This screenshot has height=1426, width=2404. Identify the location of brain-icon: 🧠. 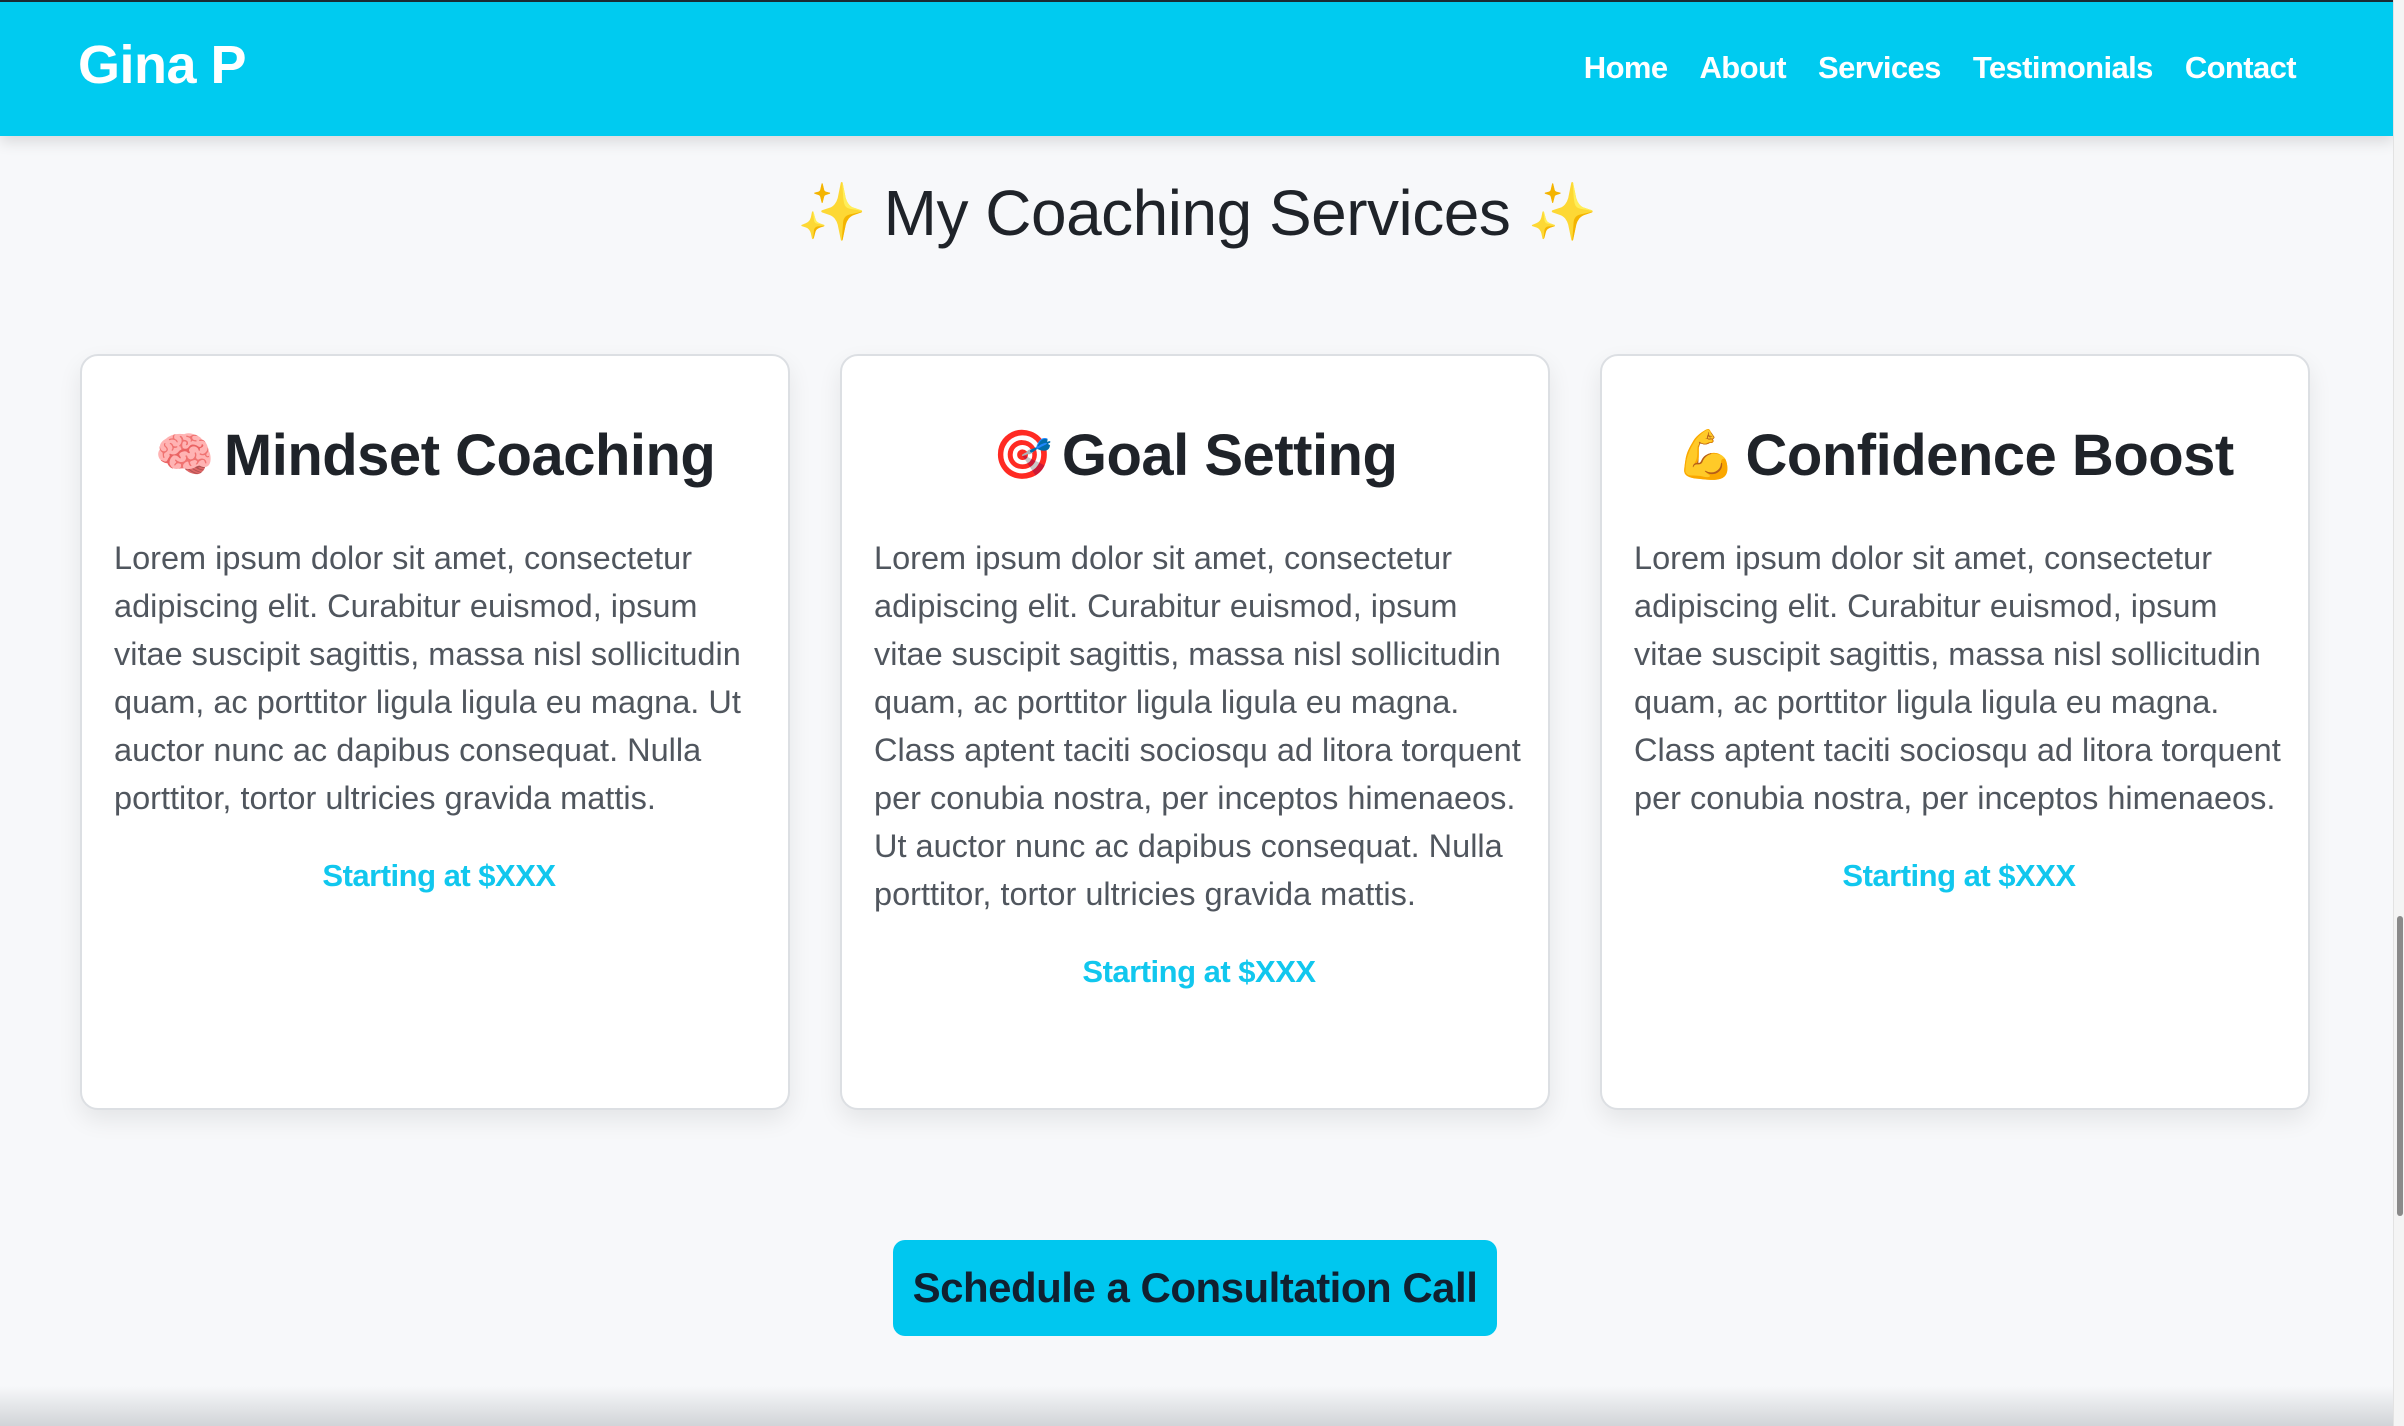
(184, 455).